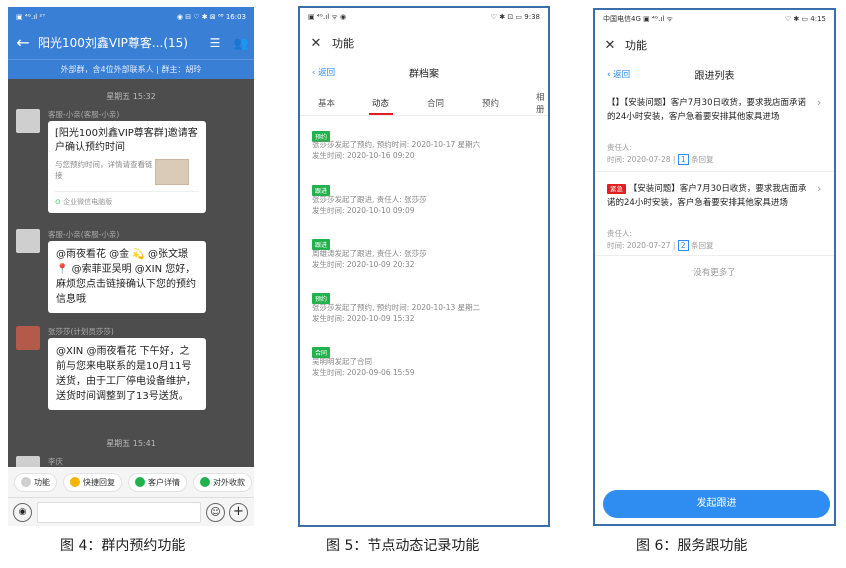  Describe the element at coordinates (683, 245) in the screenshot. I see `reply-count: 2` at that location.